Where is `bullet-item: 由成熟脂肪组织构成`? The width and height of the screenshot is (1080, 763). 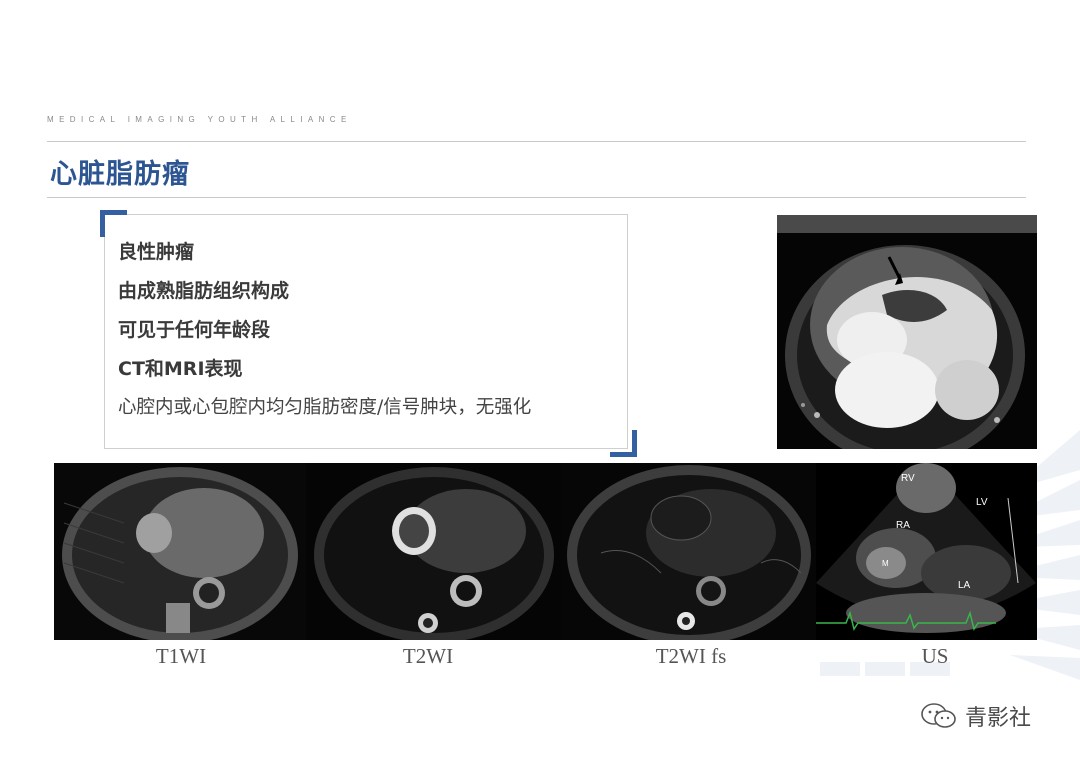 bullet-item: 由成熟脂肪组织构成 is located at coordinates (204, 291).